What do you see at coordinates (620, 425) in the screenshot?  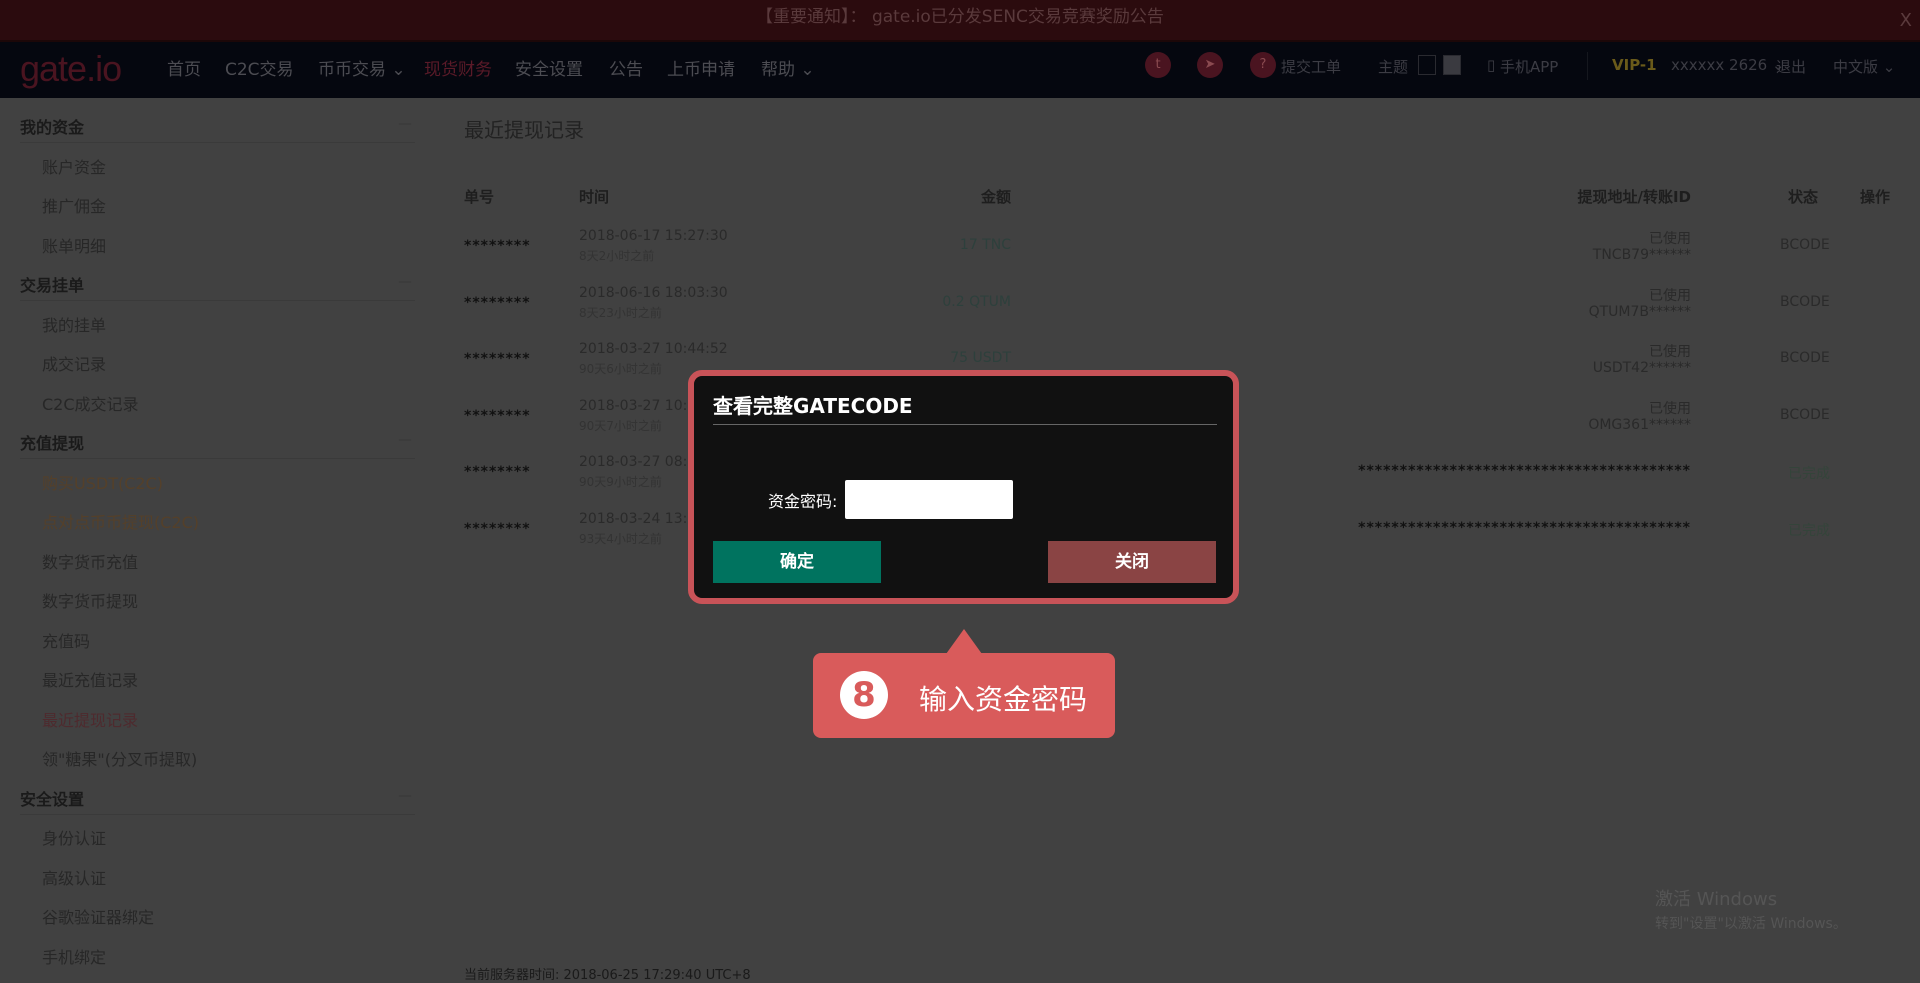 I see `time-ago: 90天7小时之前` at bounding box center [620, 425].